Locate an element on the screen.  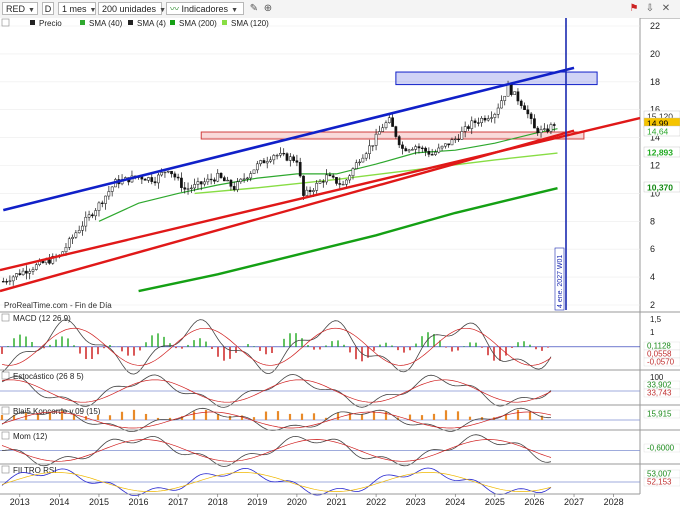
price-axis-ticks: 222018161412108642 is located at coordinates (655, 165).